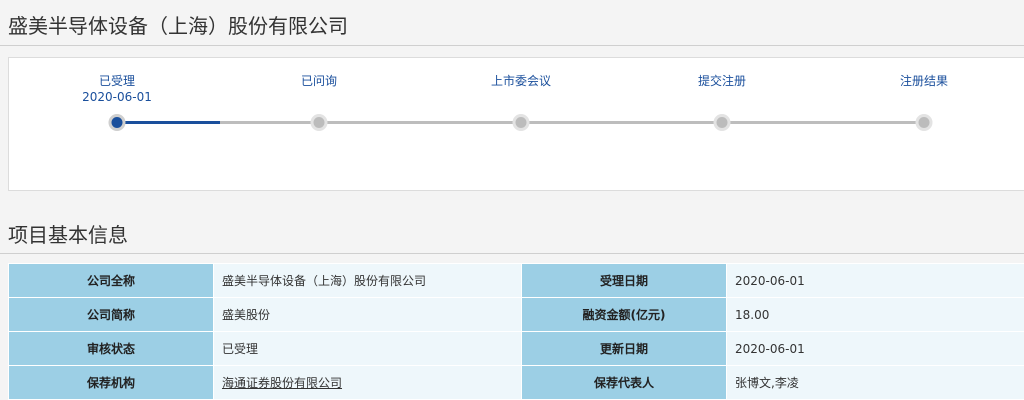  I want to click on step-label-listing-committee: 上市委会议, so click(521, 81).